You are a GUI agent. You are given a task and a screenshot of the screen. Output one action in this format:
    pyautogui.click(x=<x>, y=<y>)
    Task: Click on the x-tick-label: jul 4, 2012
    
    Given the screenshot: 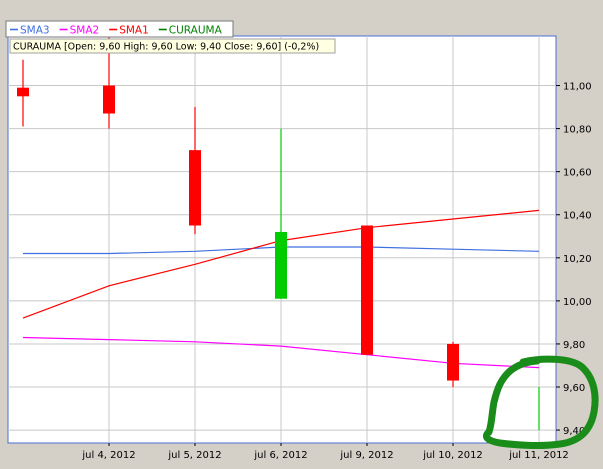 What is the action you would take?
    pyautogui.click(x=108, y=455)
    